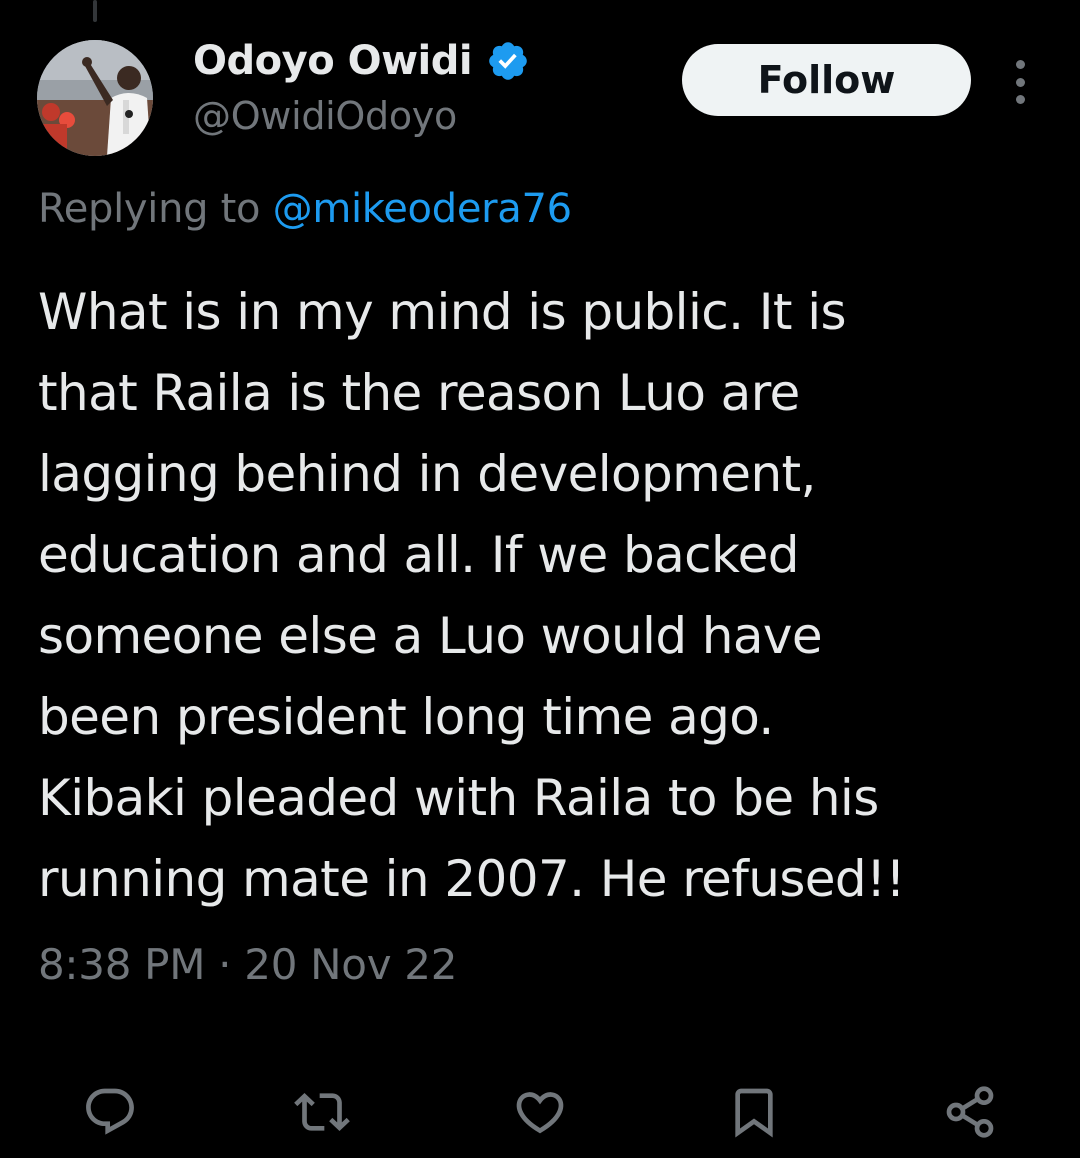 This screenshot has width=1080, height=1158. What do you see at coordinates (95, 98) in the screenshot?
I see `avatar` at bounding box center [95, 98].